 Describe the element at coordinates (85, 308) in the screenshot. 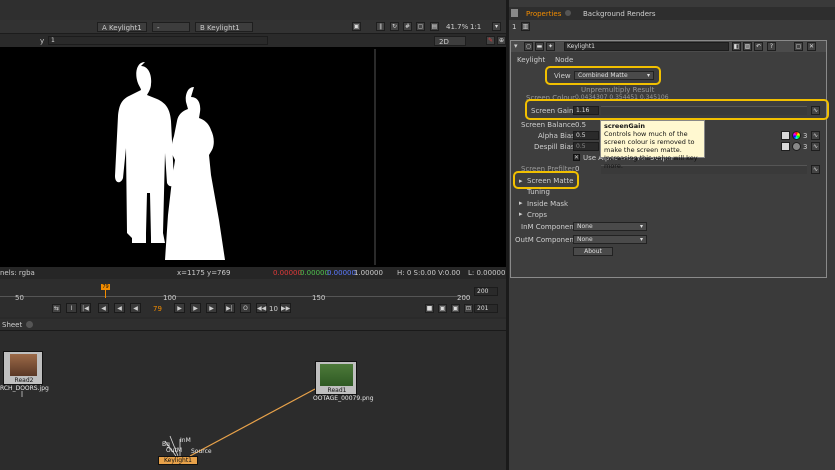

I see `prev-keyframe-button: |◀` at that location.